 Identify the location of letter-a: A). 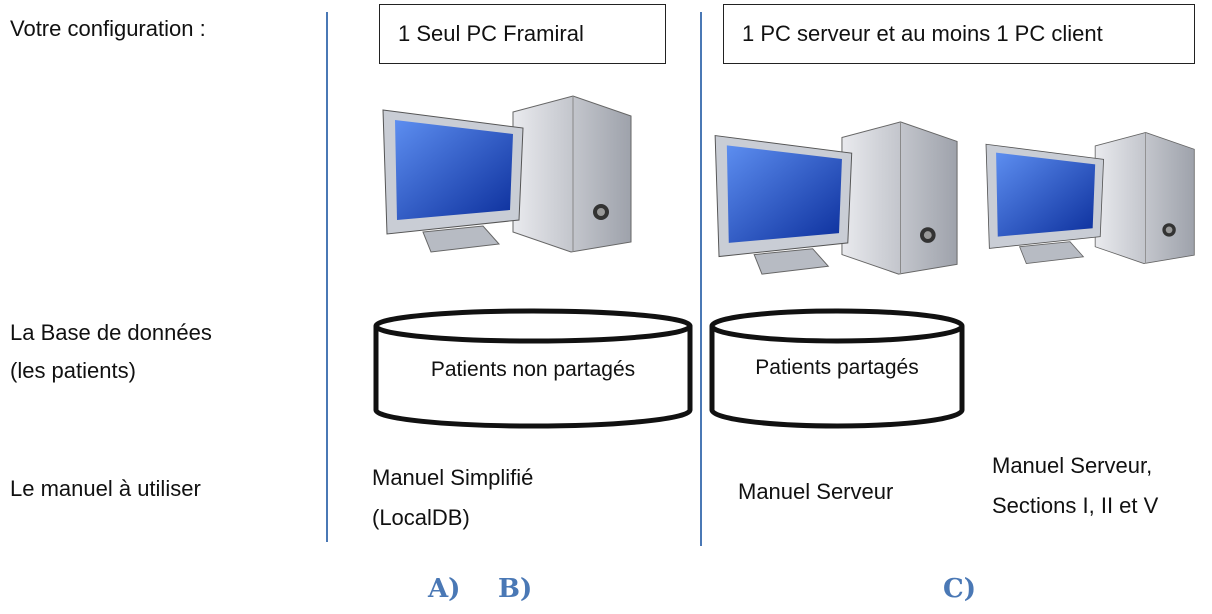
(444, 589).